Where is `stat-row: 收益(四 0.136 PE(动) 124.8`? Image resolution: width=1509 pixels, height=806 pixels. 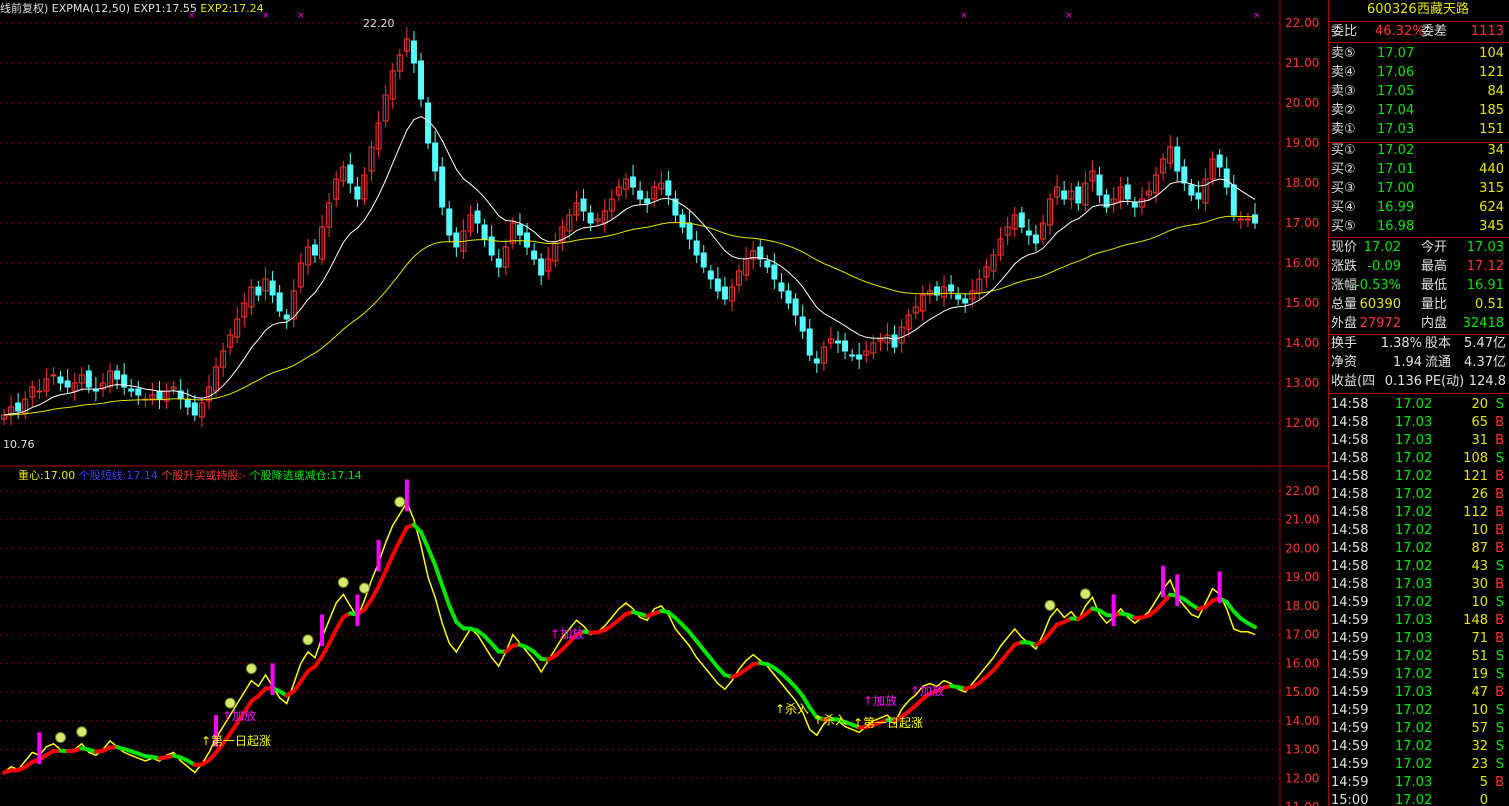
stat-row: 收益(四 0.136 PE(动) 124.8 is located at coordinates (1419, 382).